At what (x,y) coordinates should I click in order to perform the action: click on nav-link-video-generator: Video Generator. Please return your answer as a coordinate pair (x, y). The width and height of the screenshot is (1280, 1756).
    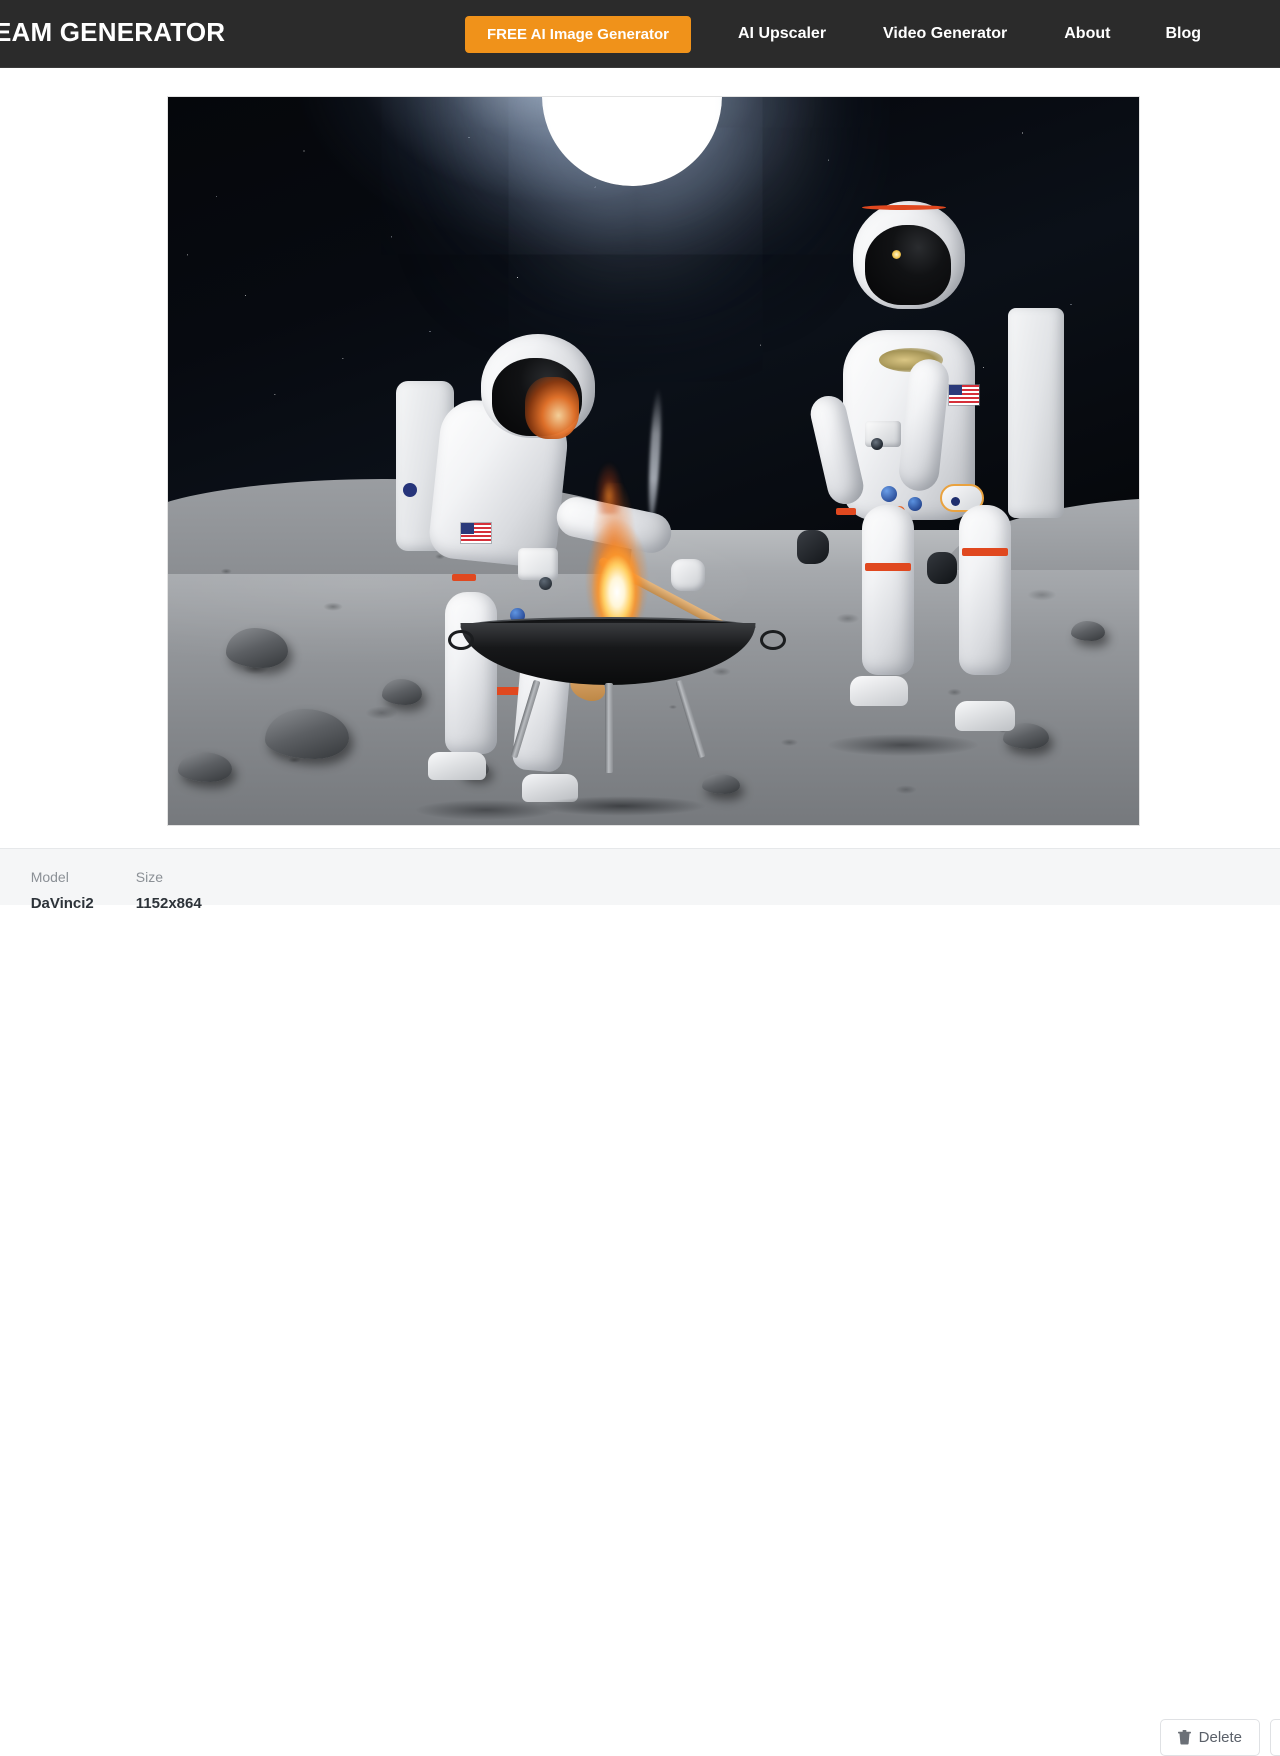
    Looking at the image, I should click on (945, 34).